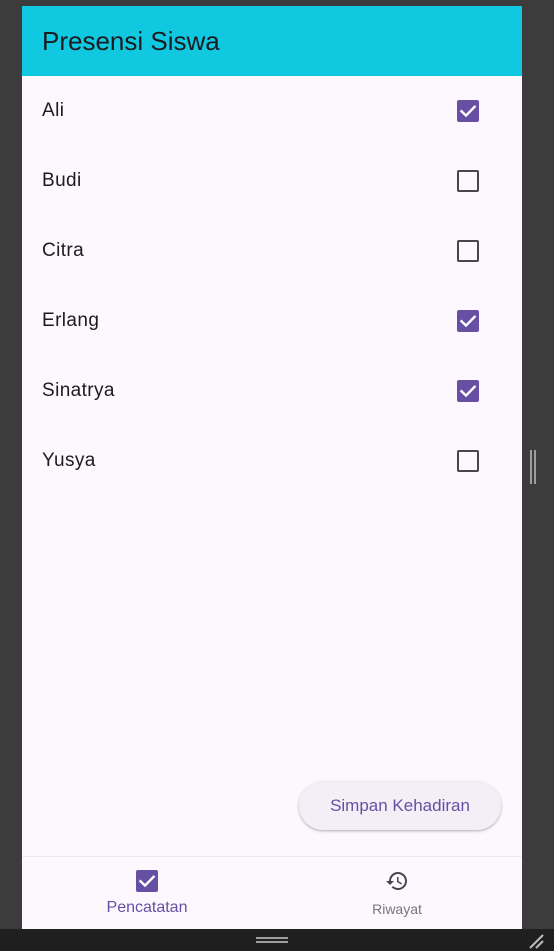 The height and width of the screenshot is (951, 554). I want to click on checkbox-icon, so click(147, 881).